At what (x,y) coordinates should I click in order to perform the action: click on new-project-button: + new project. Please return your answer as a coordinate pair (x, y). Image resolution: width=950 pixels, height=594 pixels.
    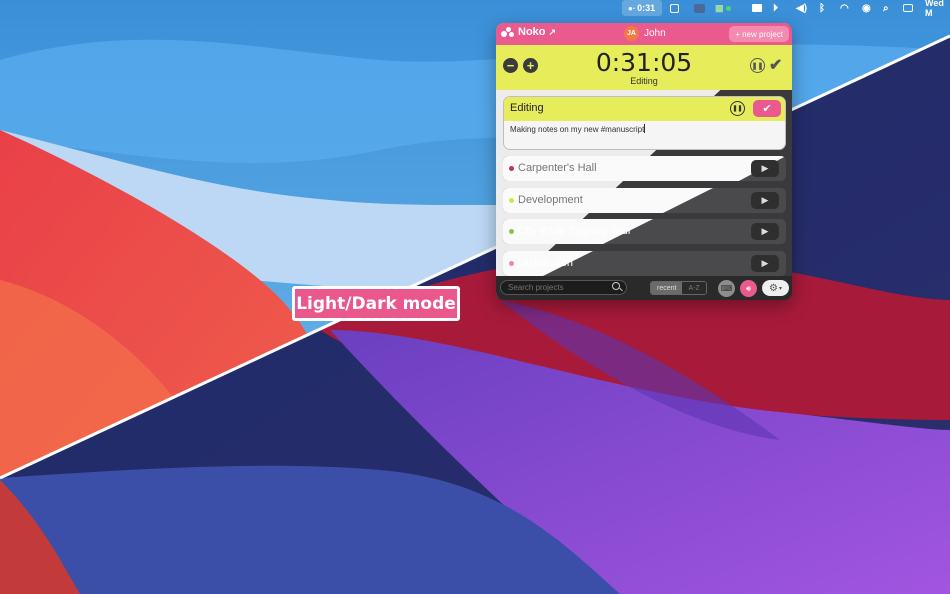
    Looking at the image, I should click on (759, 34).